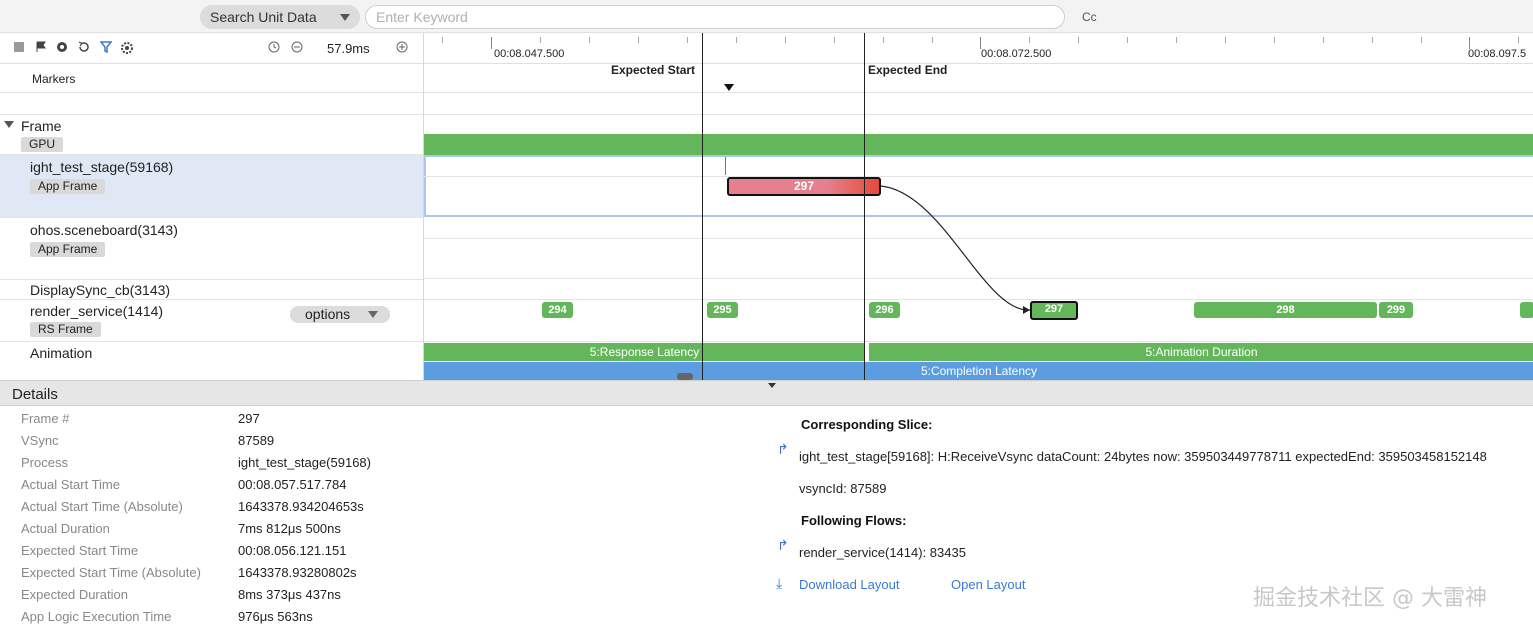  I want to click on detail-value: 8ms 373μs 437ns, so click(289, 594).